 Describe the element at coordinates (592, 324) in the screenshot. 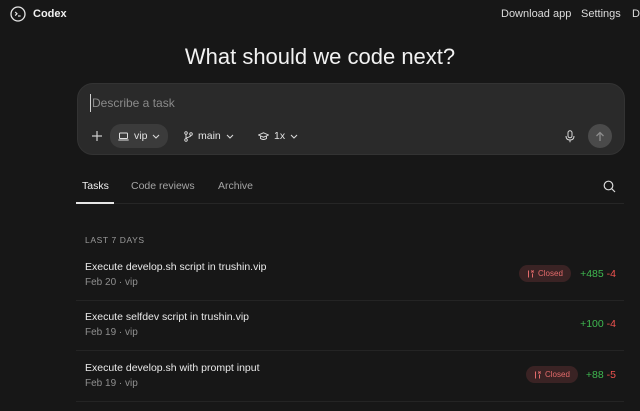

I see `additions-count: +100` at that location.